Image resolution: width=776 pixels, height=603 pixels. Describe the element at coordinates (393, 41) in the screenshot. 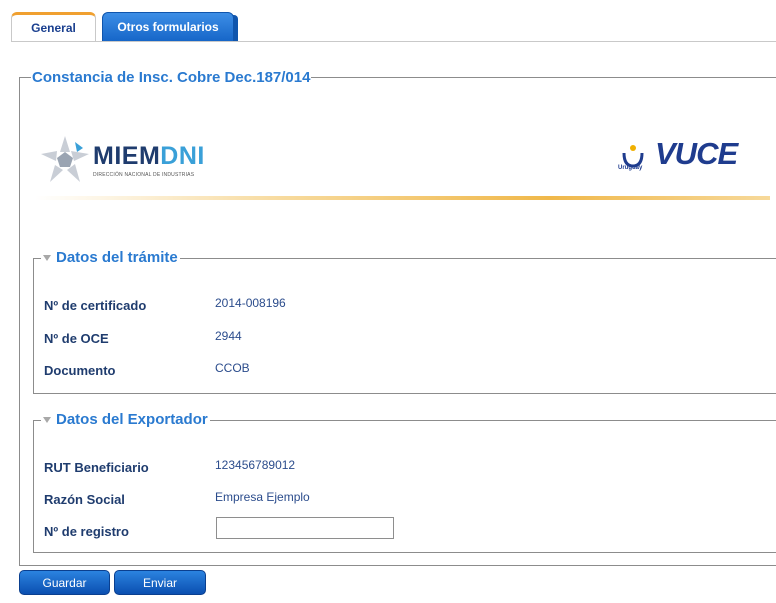

I see `tab-divider` at that location.